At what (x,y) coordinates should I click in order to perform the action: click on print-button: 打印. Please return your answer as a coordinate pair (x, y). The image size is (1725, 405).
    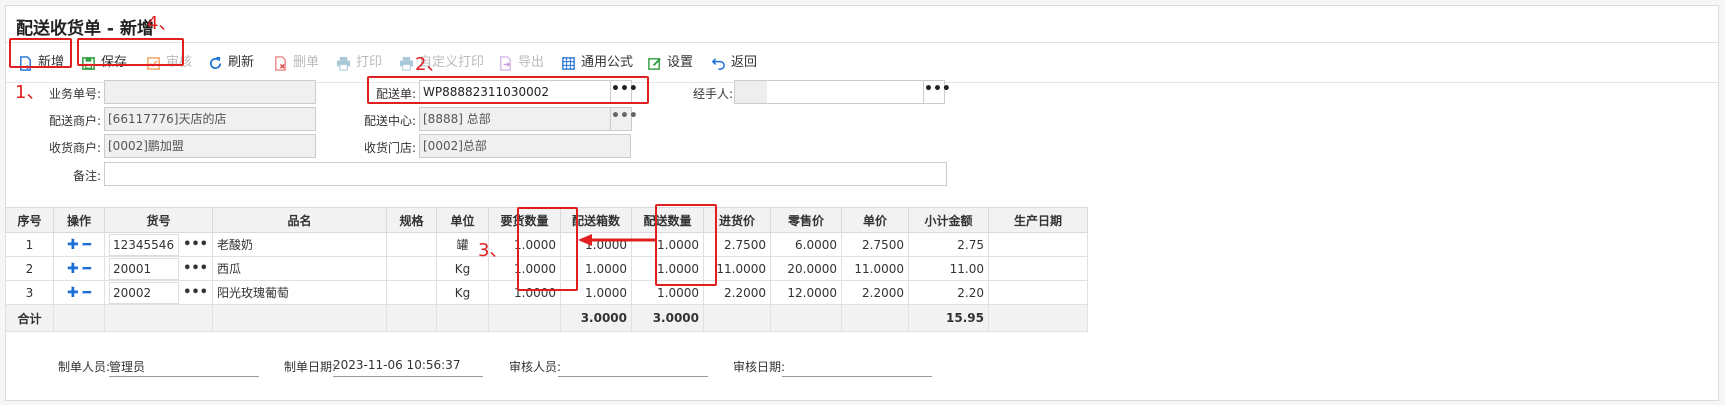
    Looking at the image, I should click on (359, 63).